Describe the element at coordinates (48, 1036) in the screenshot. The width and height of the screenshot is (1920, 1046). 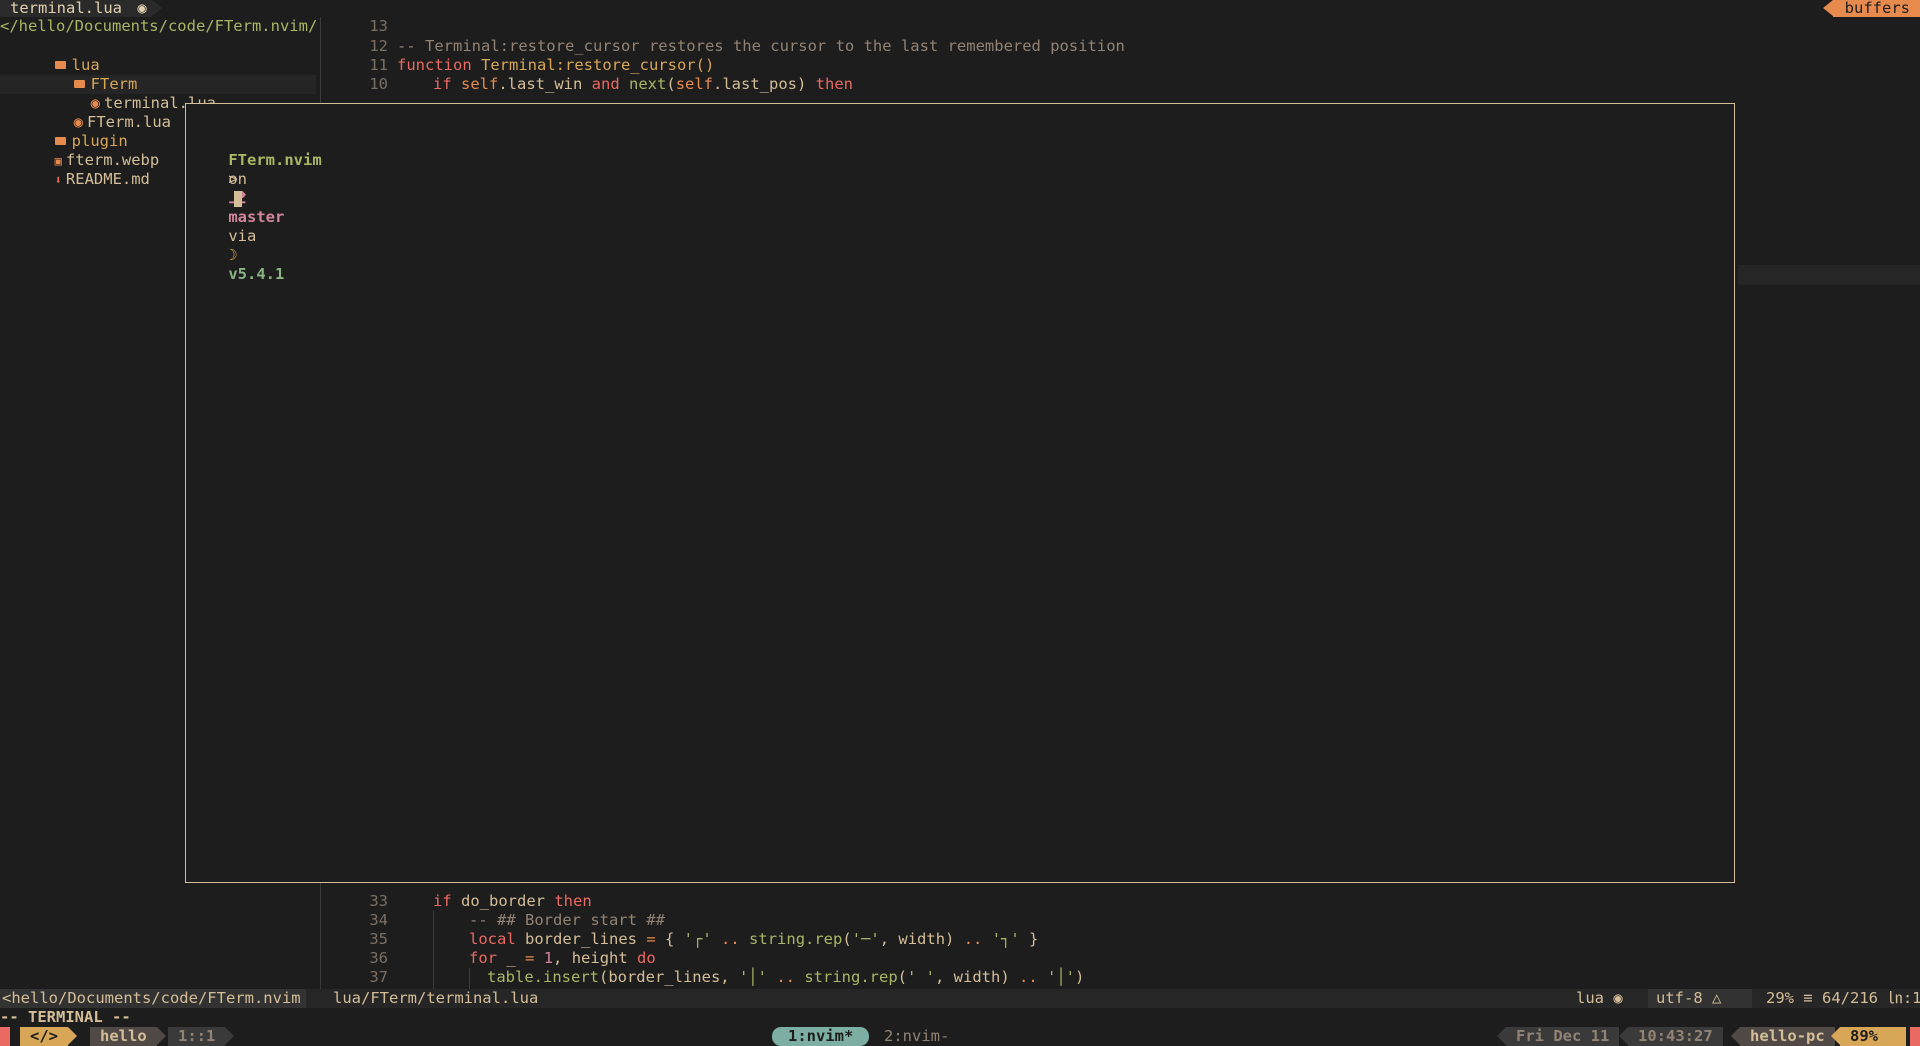
I see `code-icon: </>` at that location.